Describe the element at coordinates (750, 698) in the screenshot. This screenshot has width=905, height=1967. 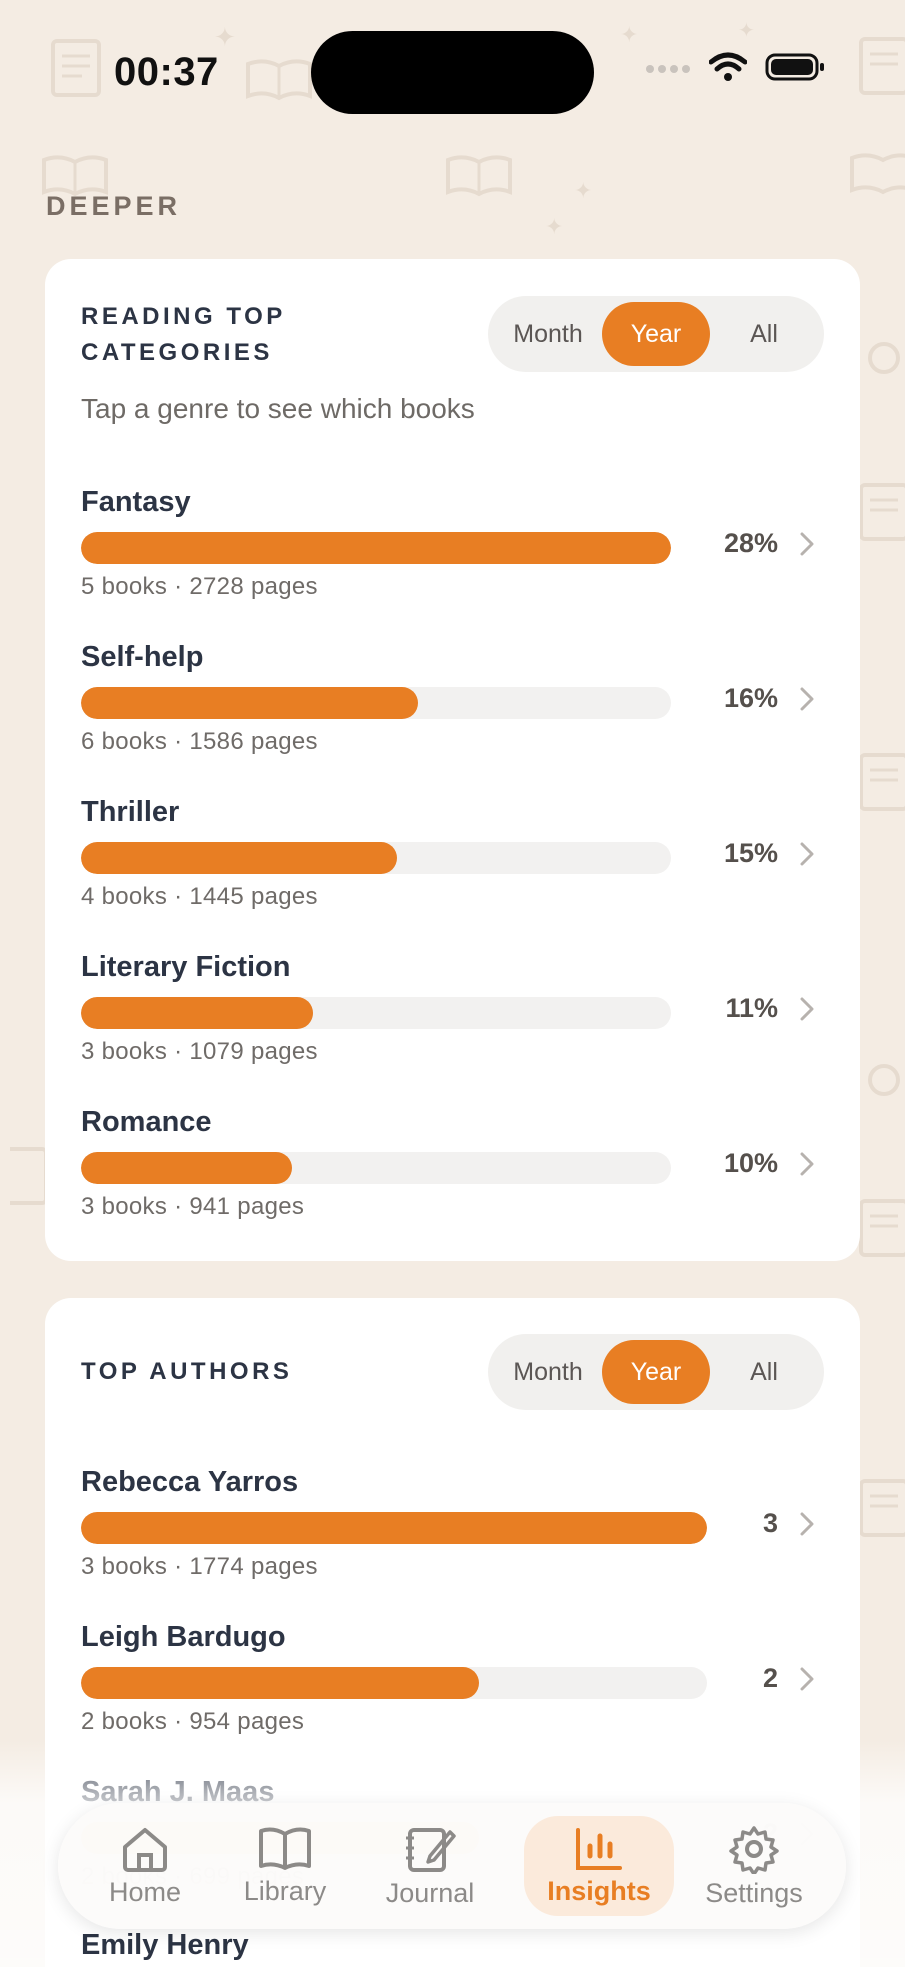
I see `percent-value: 16%` at that location.